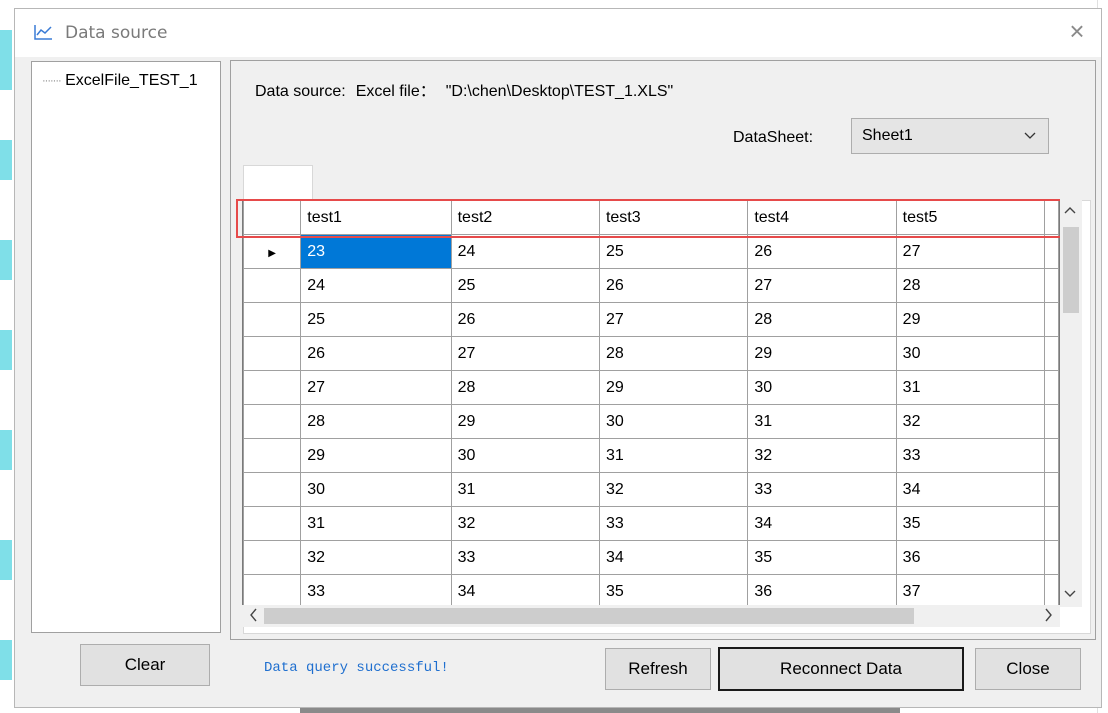  I want to click on table-row: 26 27 28 29 30, so click(651, 353).